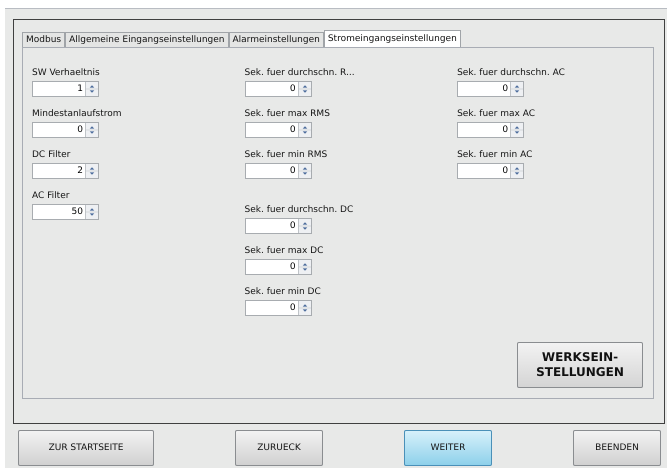 This screenshot has height=468, width=667. What do you see at coordinates (66, 73) in the screenshot?
I see `field-label: SW Verhaeltnis` at bounding box center [66, 73].